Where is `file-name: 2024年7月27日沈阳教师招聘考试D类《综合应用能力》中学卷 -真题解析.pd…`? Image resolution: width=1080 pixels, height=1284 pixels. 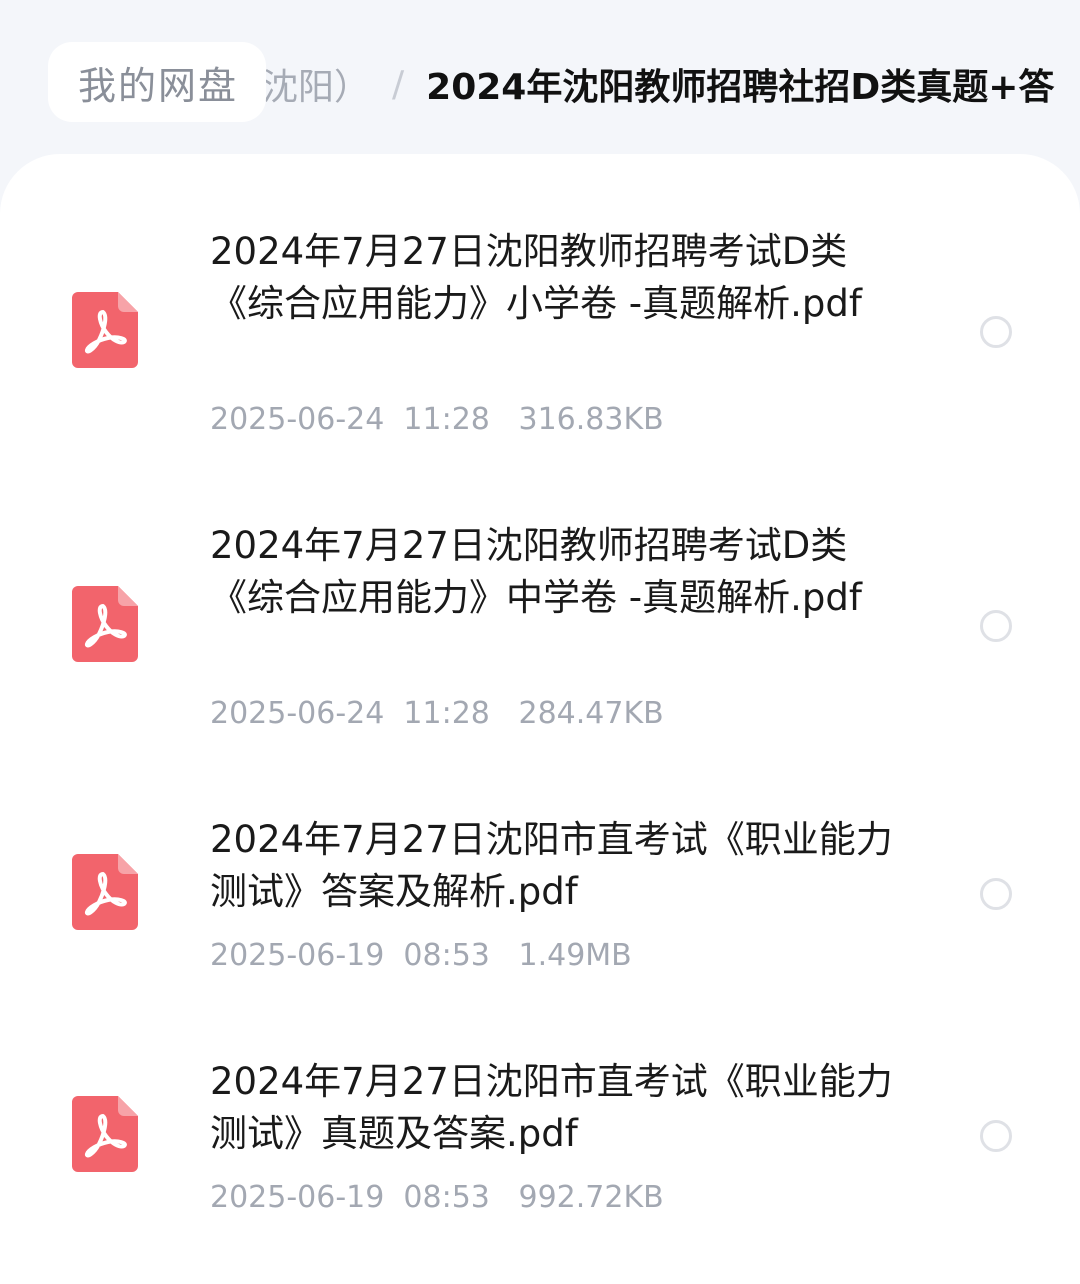 file-name: 2024年7月27日沈阳教师招聘考试D类《综合应用能力》中学卷 -真题解析.pd… is located at coordinates (536, 571).